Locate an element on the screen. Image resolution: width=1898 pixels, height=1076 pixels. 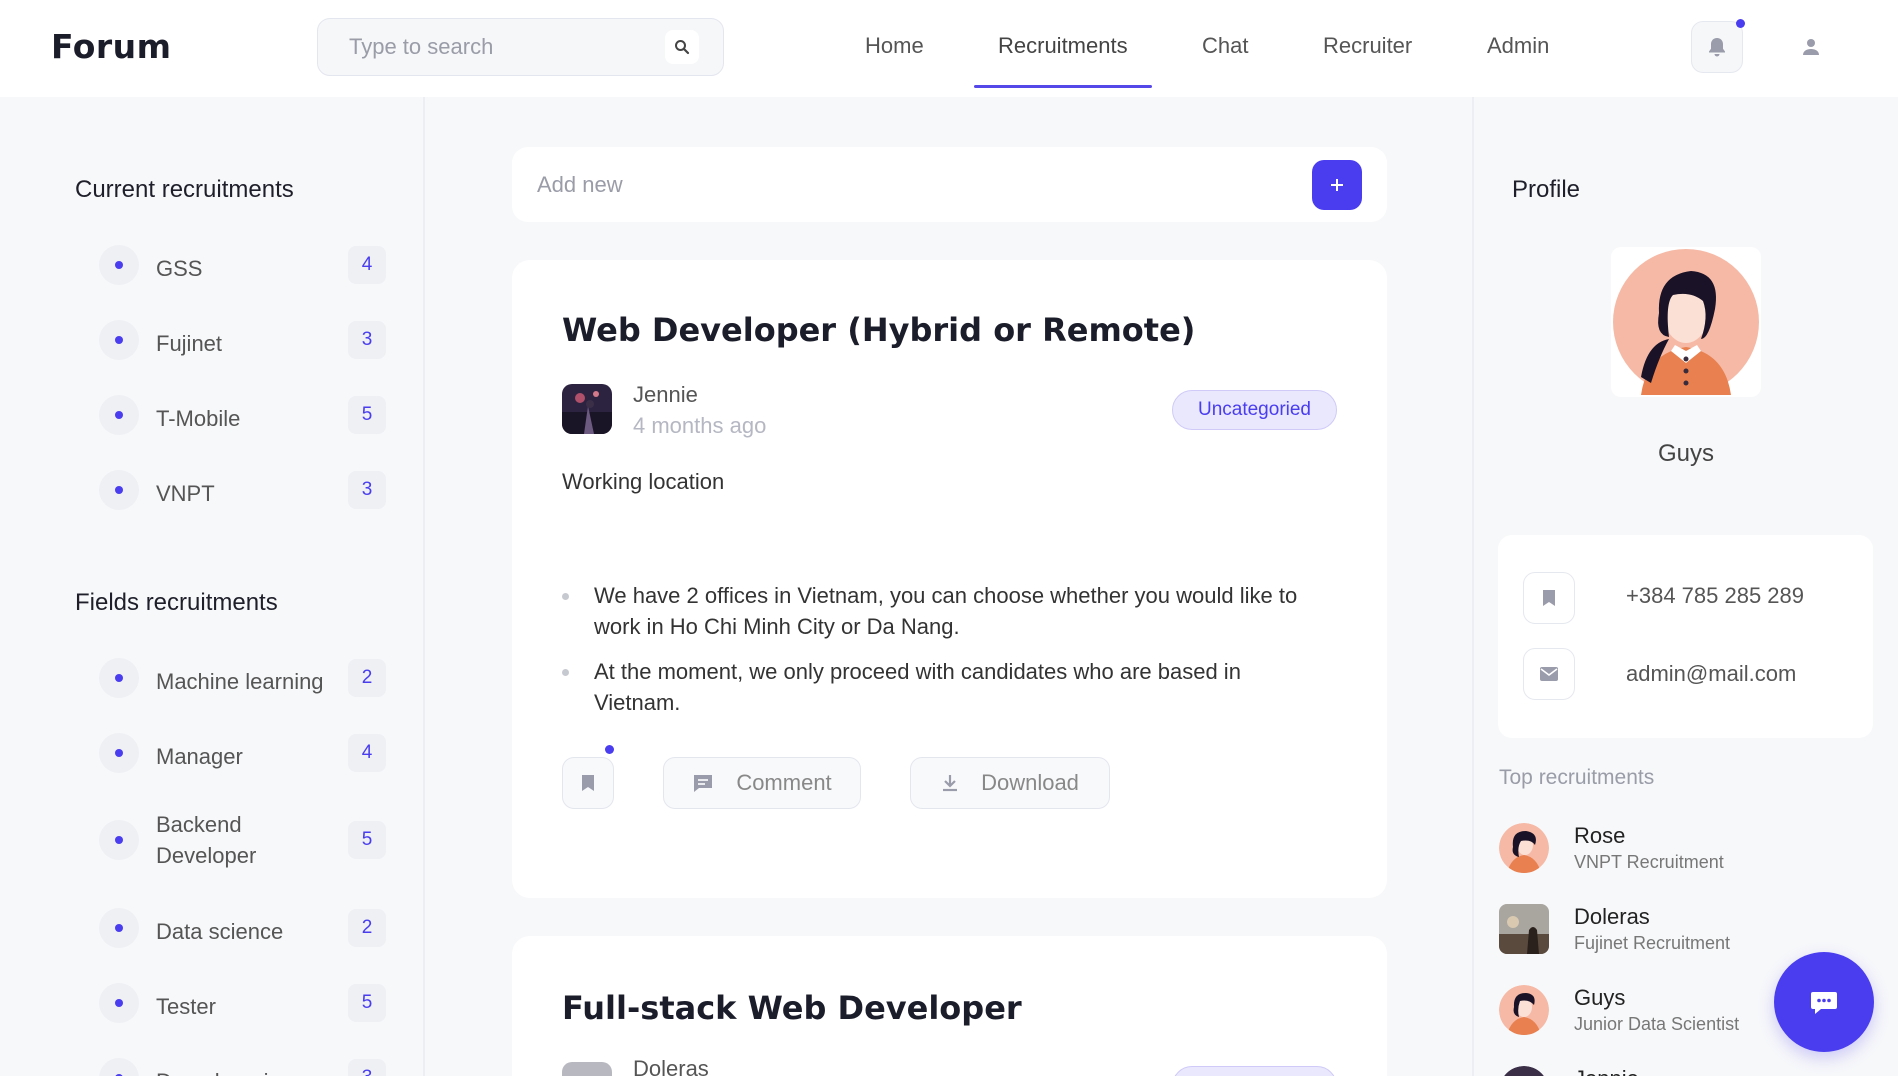
post-title: Web Developer (Hybrid or Remote) is located at coordinates (878, 330).